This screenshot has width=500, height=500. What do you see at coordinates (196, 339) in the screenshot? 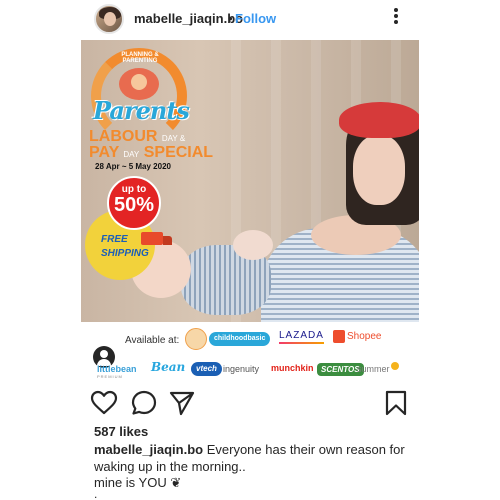
I see `hand-logo-icon` at bounding box center [196, 339].